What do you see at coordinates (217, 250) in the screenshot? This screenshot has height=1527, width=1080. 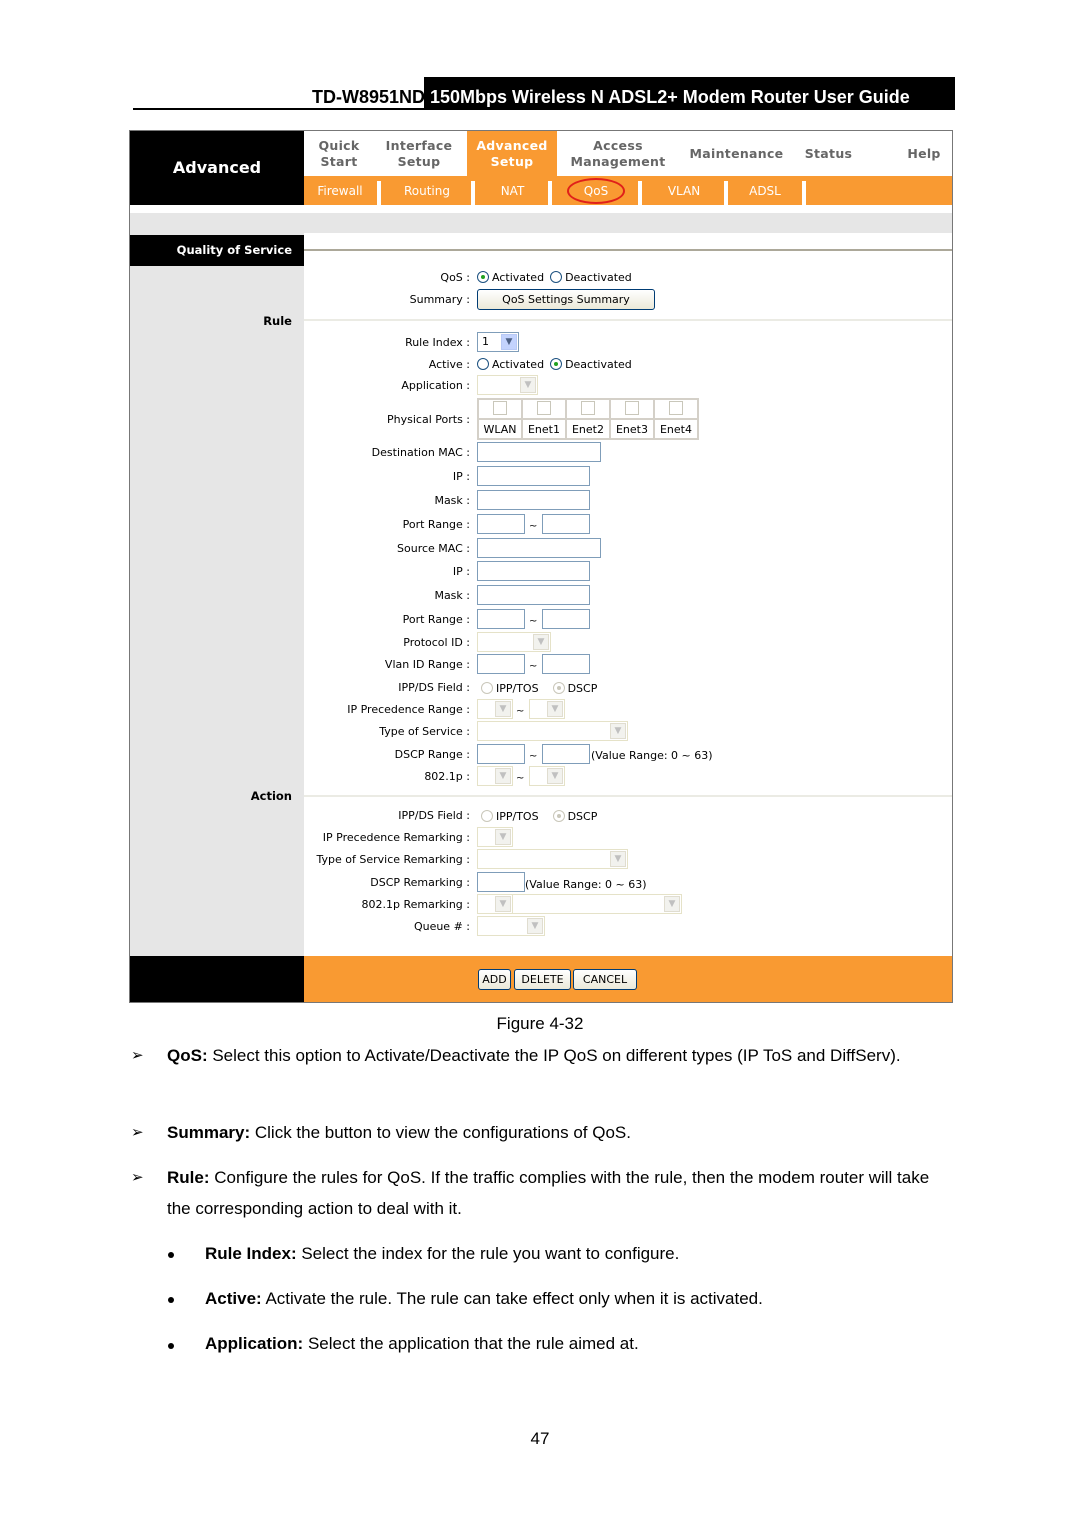 I see `section-title: Quality of Service` at bounding box center [217, 250].